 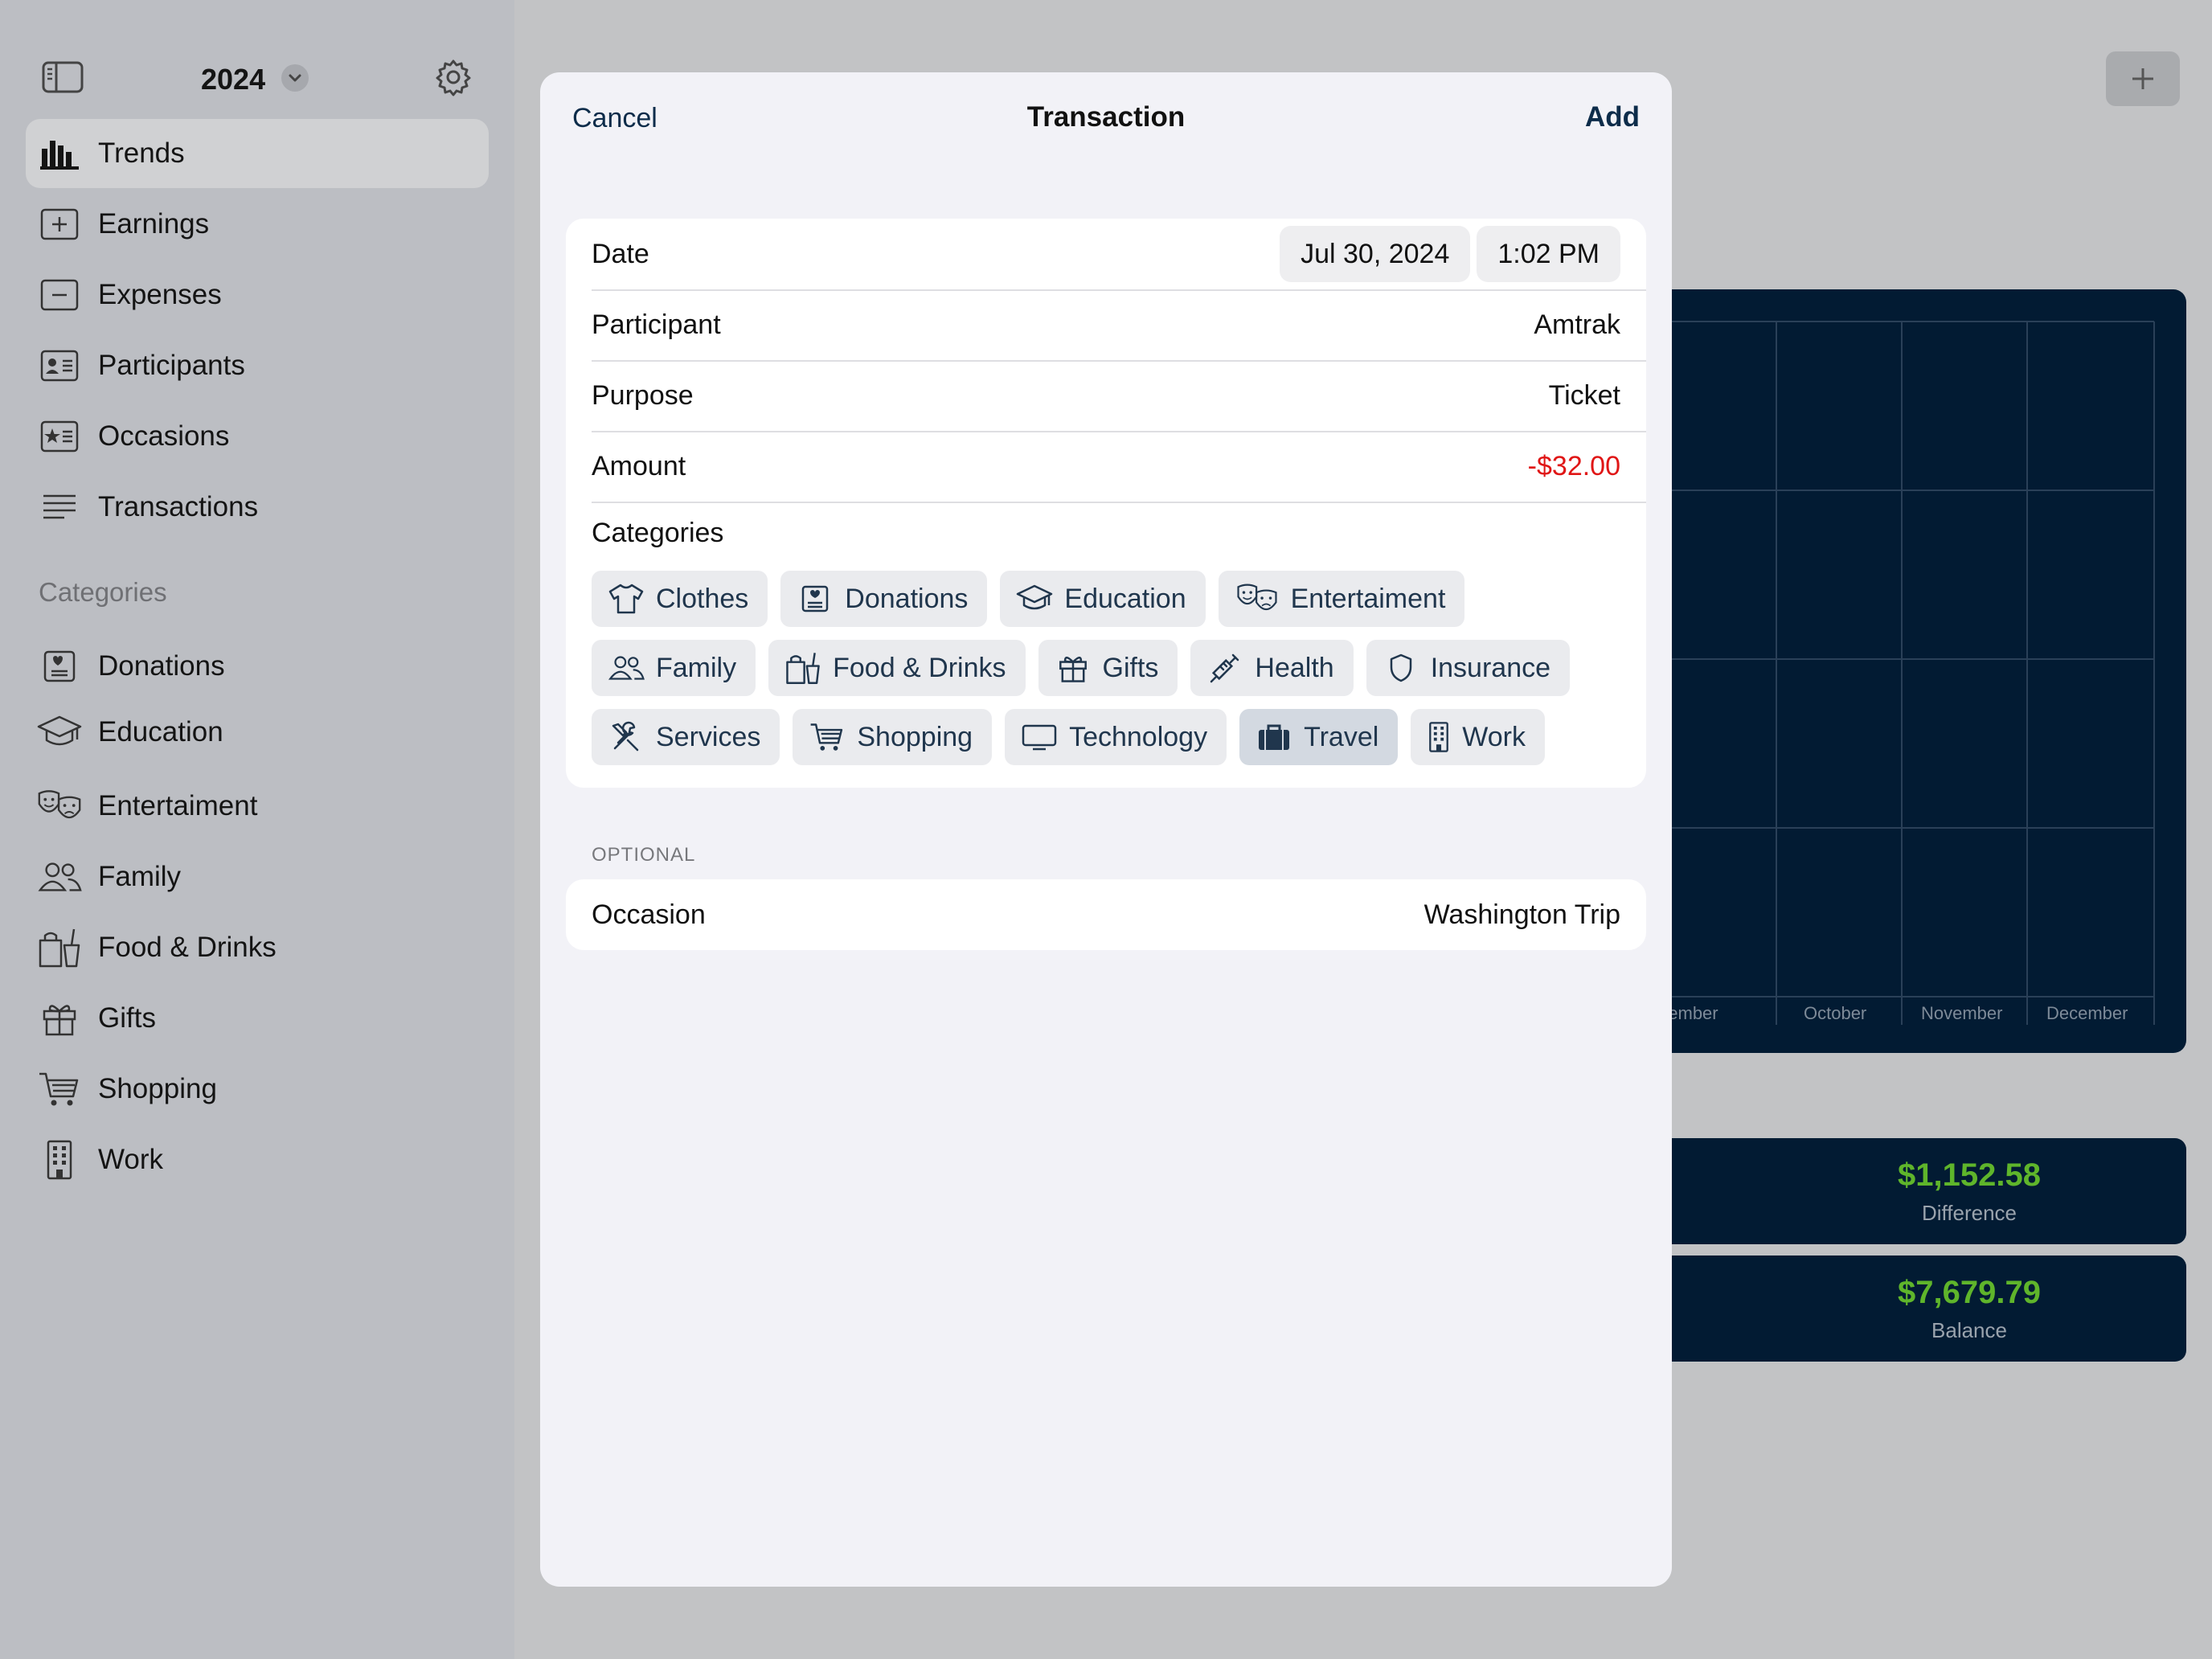 I want to click on add-button: Add, so click(x=1612, y=117).